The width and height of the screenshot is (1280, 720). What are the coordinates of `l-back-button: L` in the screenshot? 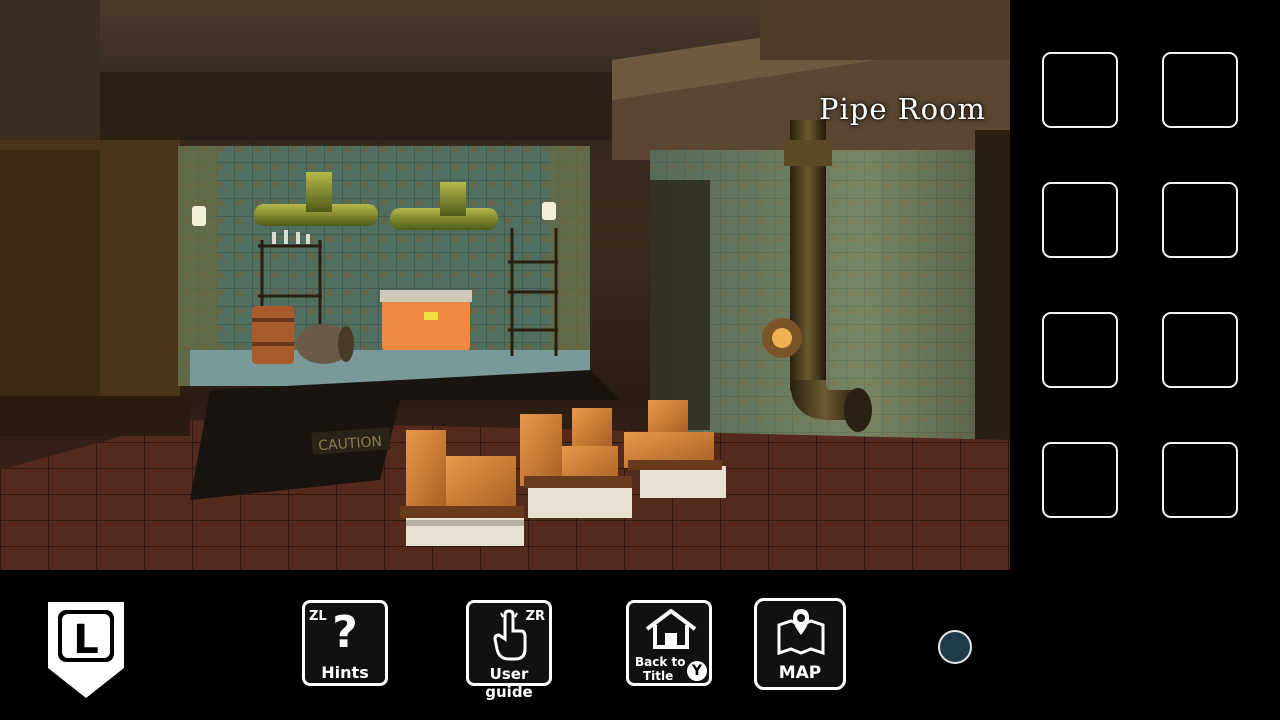 It's located at (86, 650).